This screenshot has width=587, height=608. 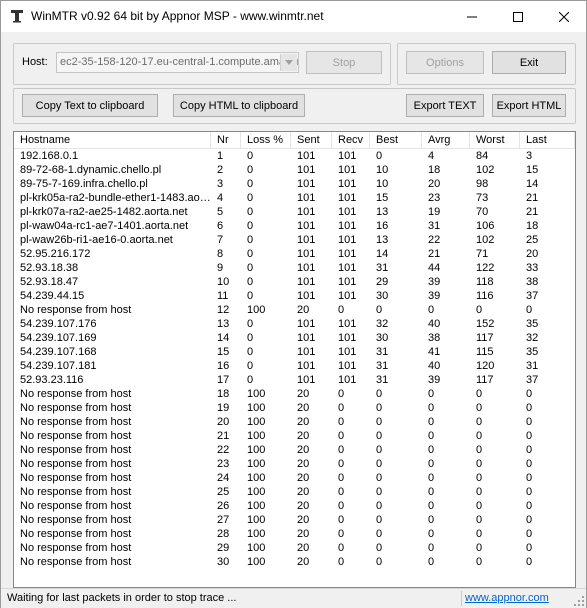 I want to click on col-best: Best, so click(x=396, y=140).